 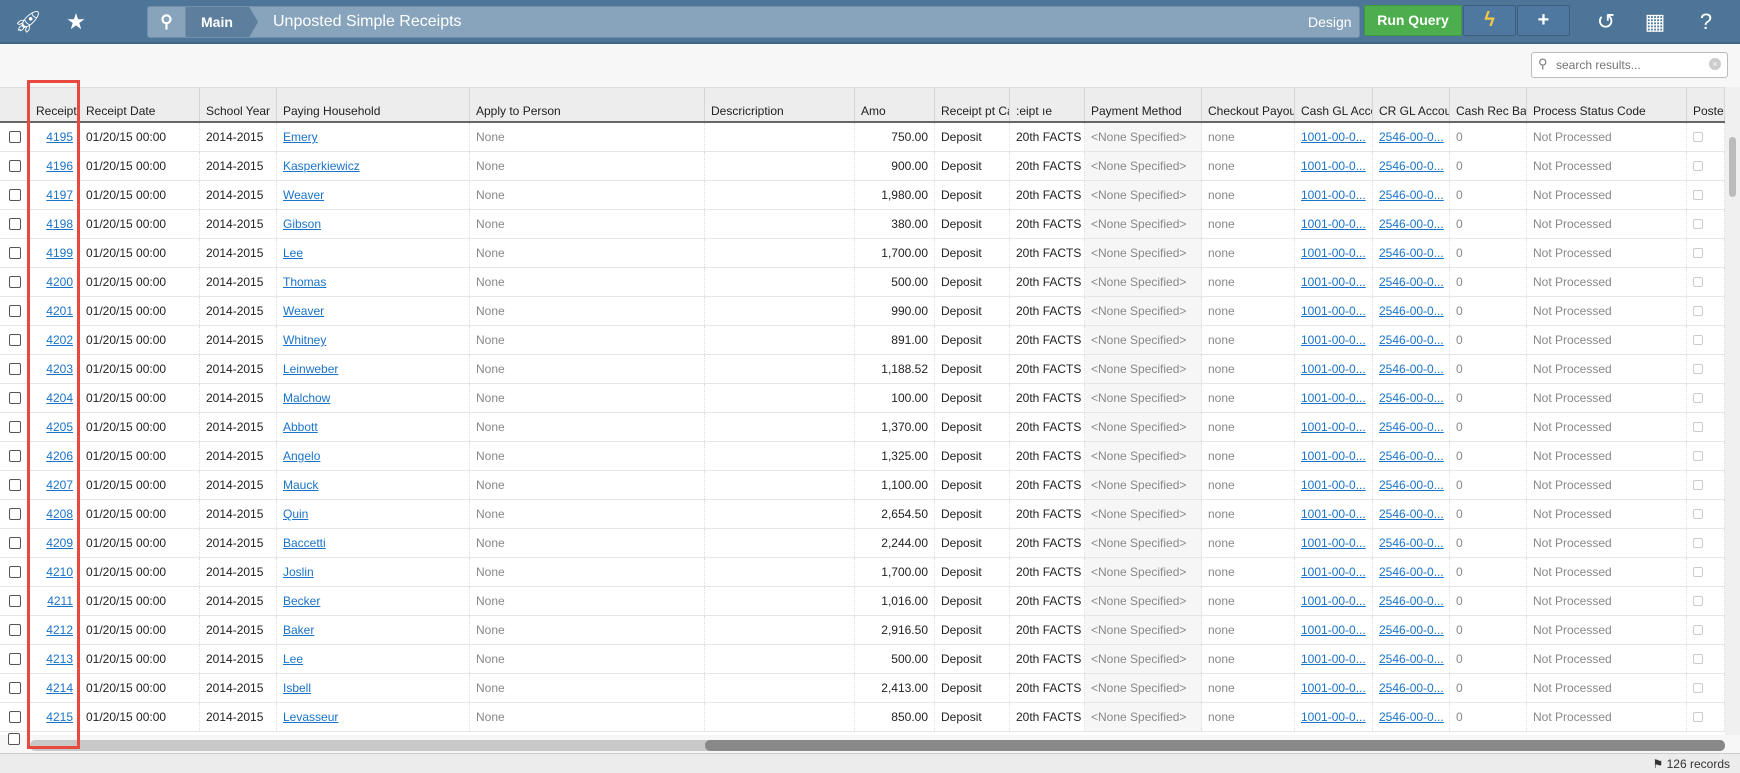 I want to click on star-icon: ★, so click(x=76, y=22).